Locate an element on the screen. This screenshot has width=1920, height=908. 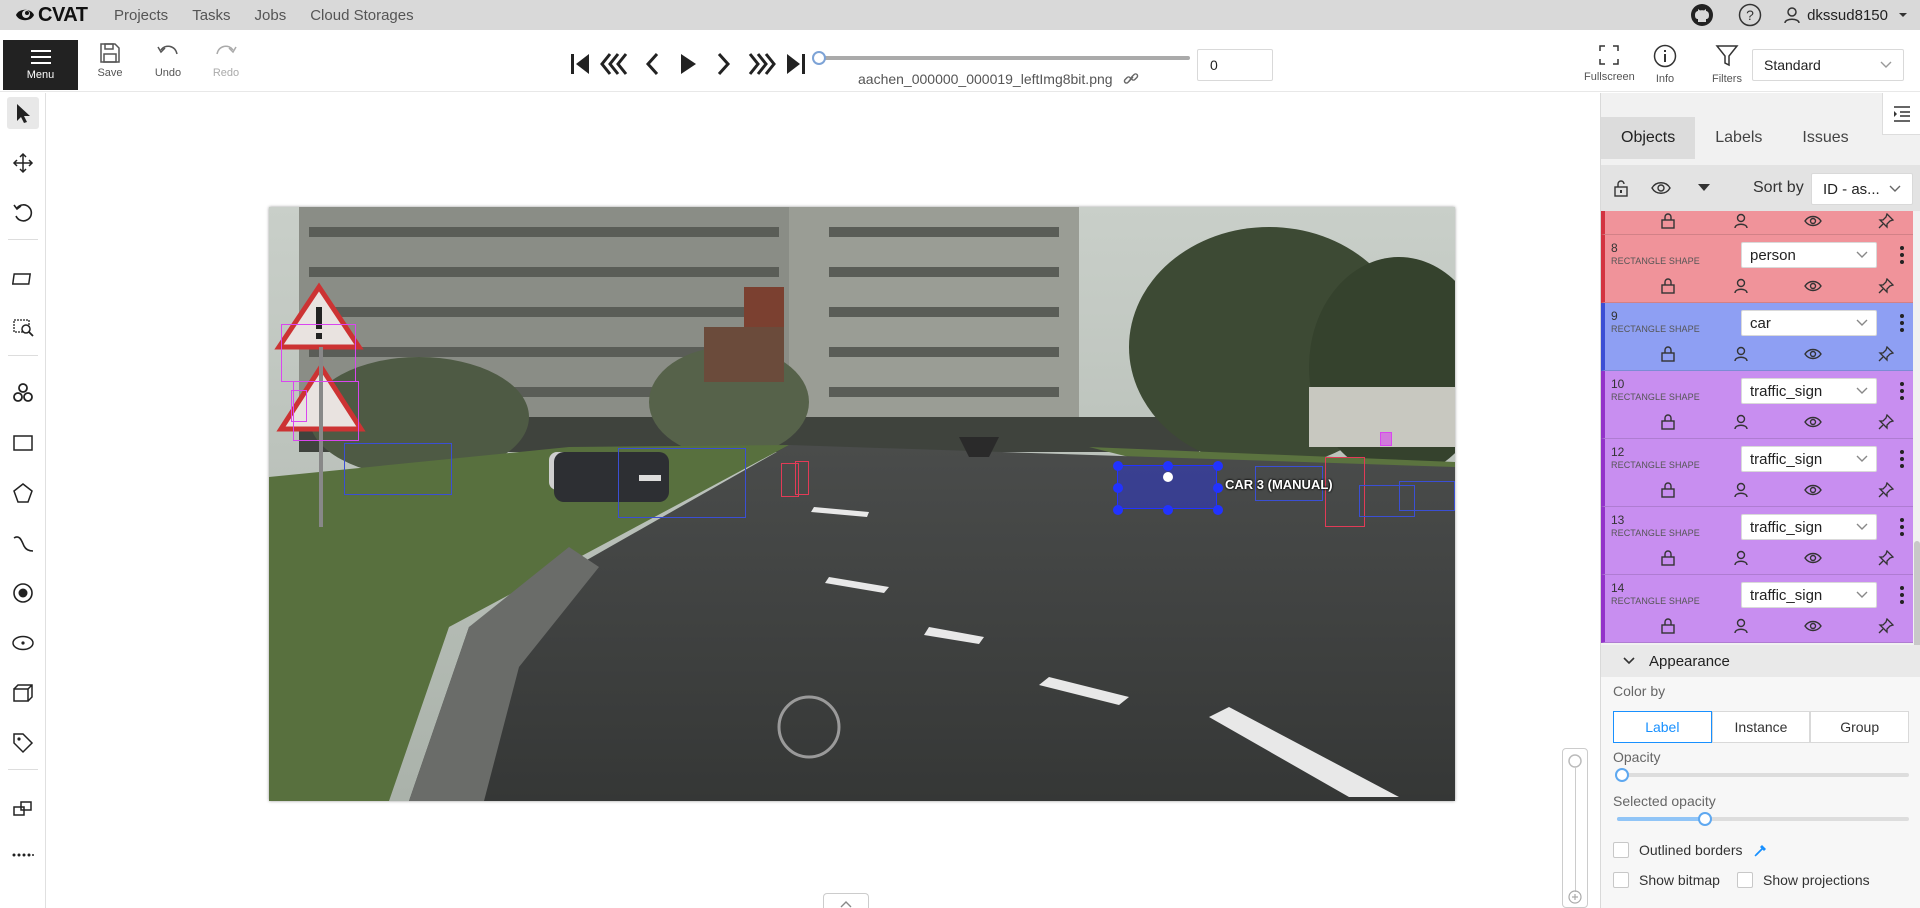
tab-issues: Issues is located at coordinates (1825, 138).